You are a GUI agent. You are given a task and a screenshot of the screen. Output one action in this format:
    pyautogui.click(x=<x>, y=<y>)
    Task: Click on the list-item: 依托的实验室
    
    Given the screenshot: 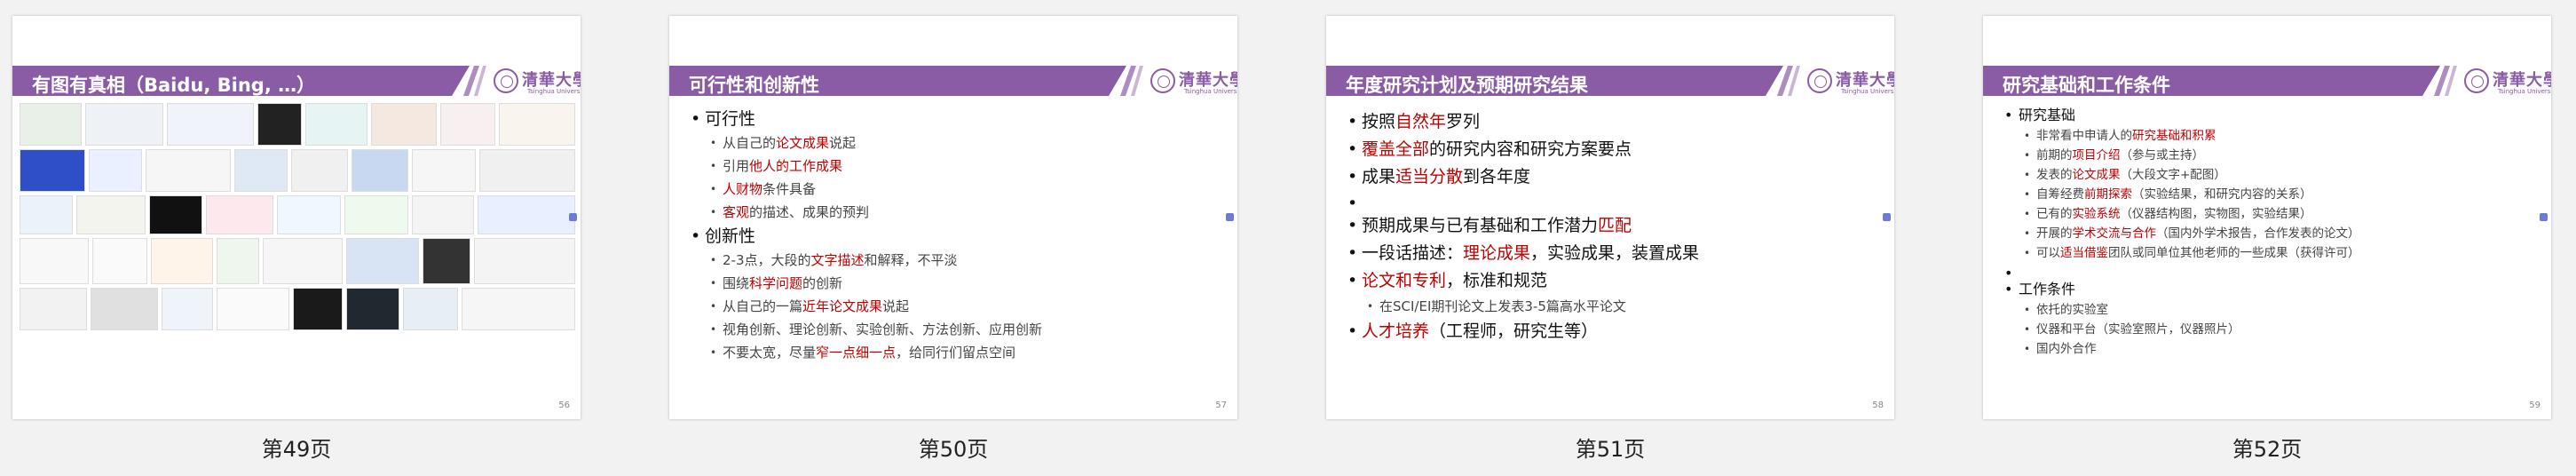 What is the action you would take?
    pyautogui.click(x=2189, y=310)
    